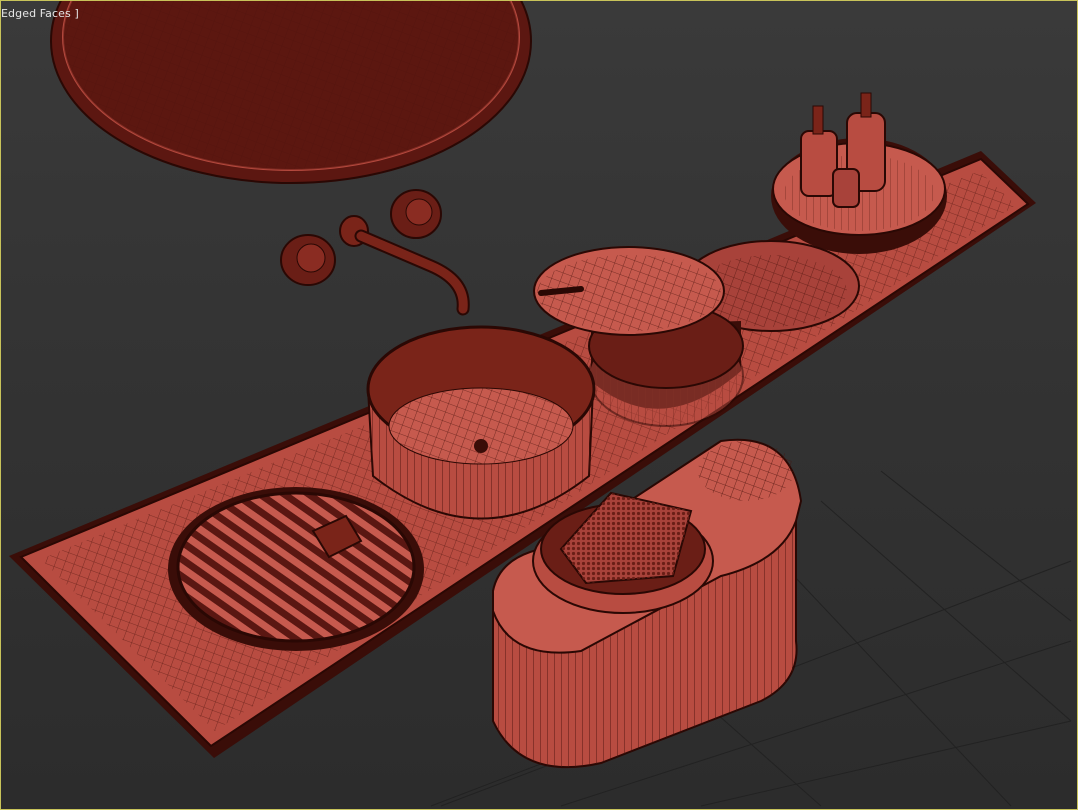 This screenshot has height=810, width=1078. What do you see at coordinates (375, 252) in the screenshot?
I see `wall-faucet` at bounding box center [375, 252].